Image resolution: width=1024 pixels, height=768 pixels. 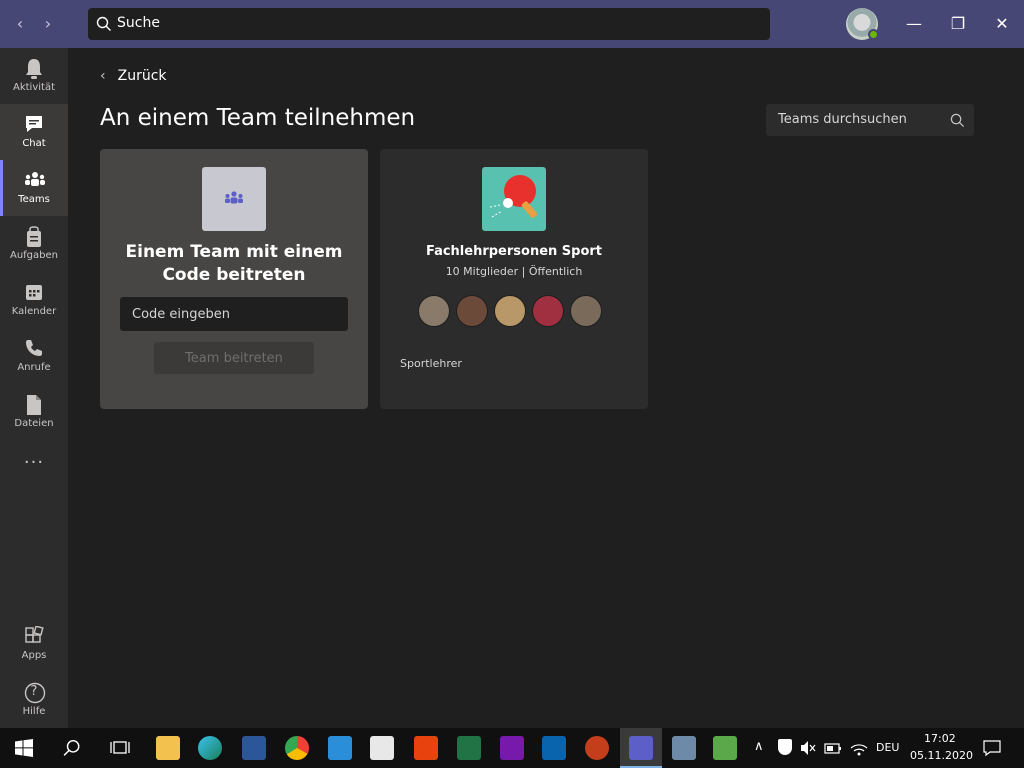 What do you see at coordinates (254, 748) in the screenshot?
I see `word-icon` at bounding box center [254, 748].